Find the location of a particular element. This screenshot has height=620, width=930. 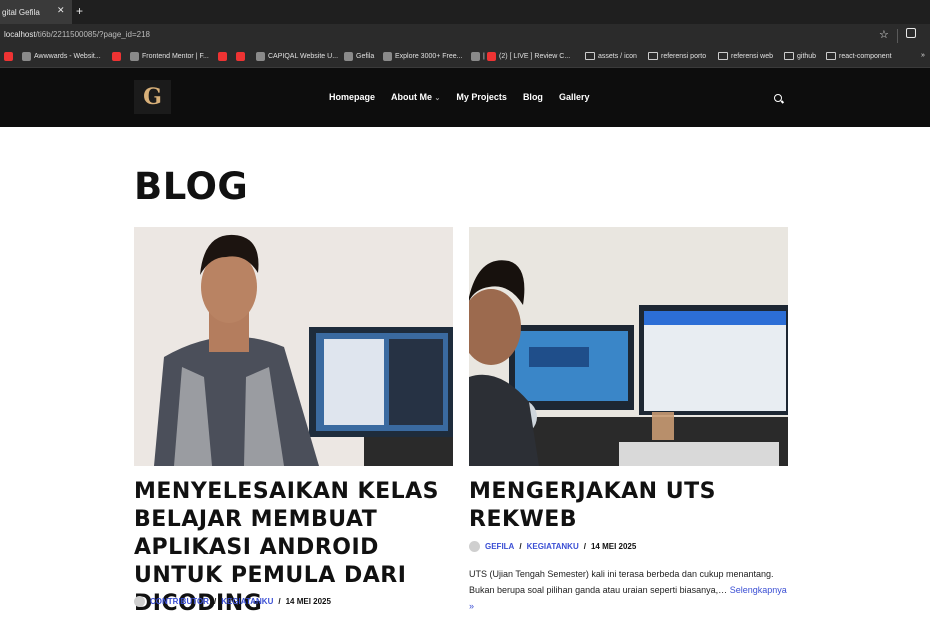

nav-my-projects: My Projects is located at coordinates (481, 97).